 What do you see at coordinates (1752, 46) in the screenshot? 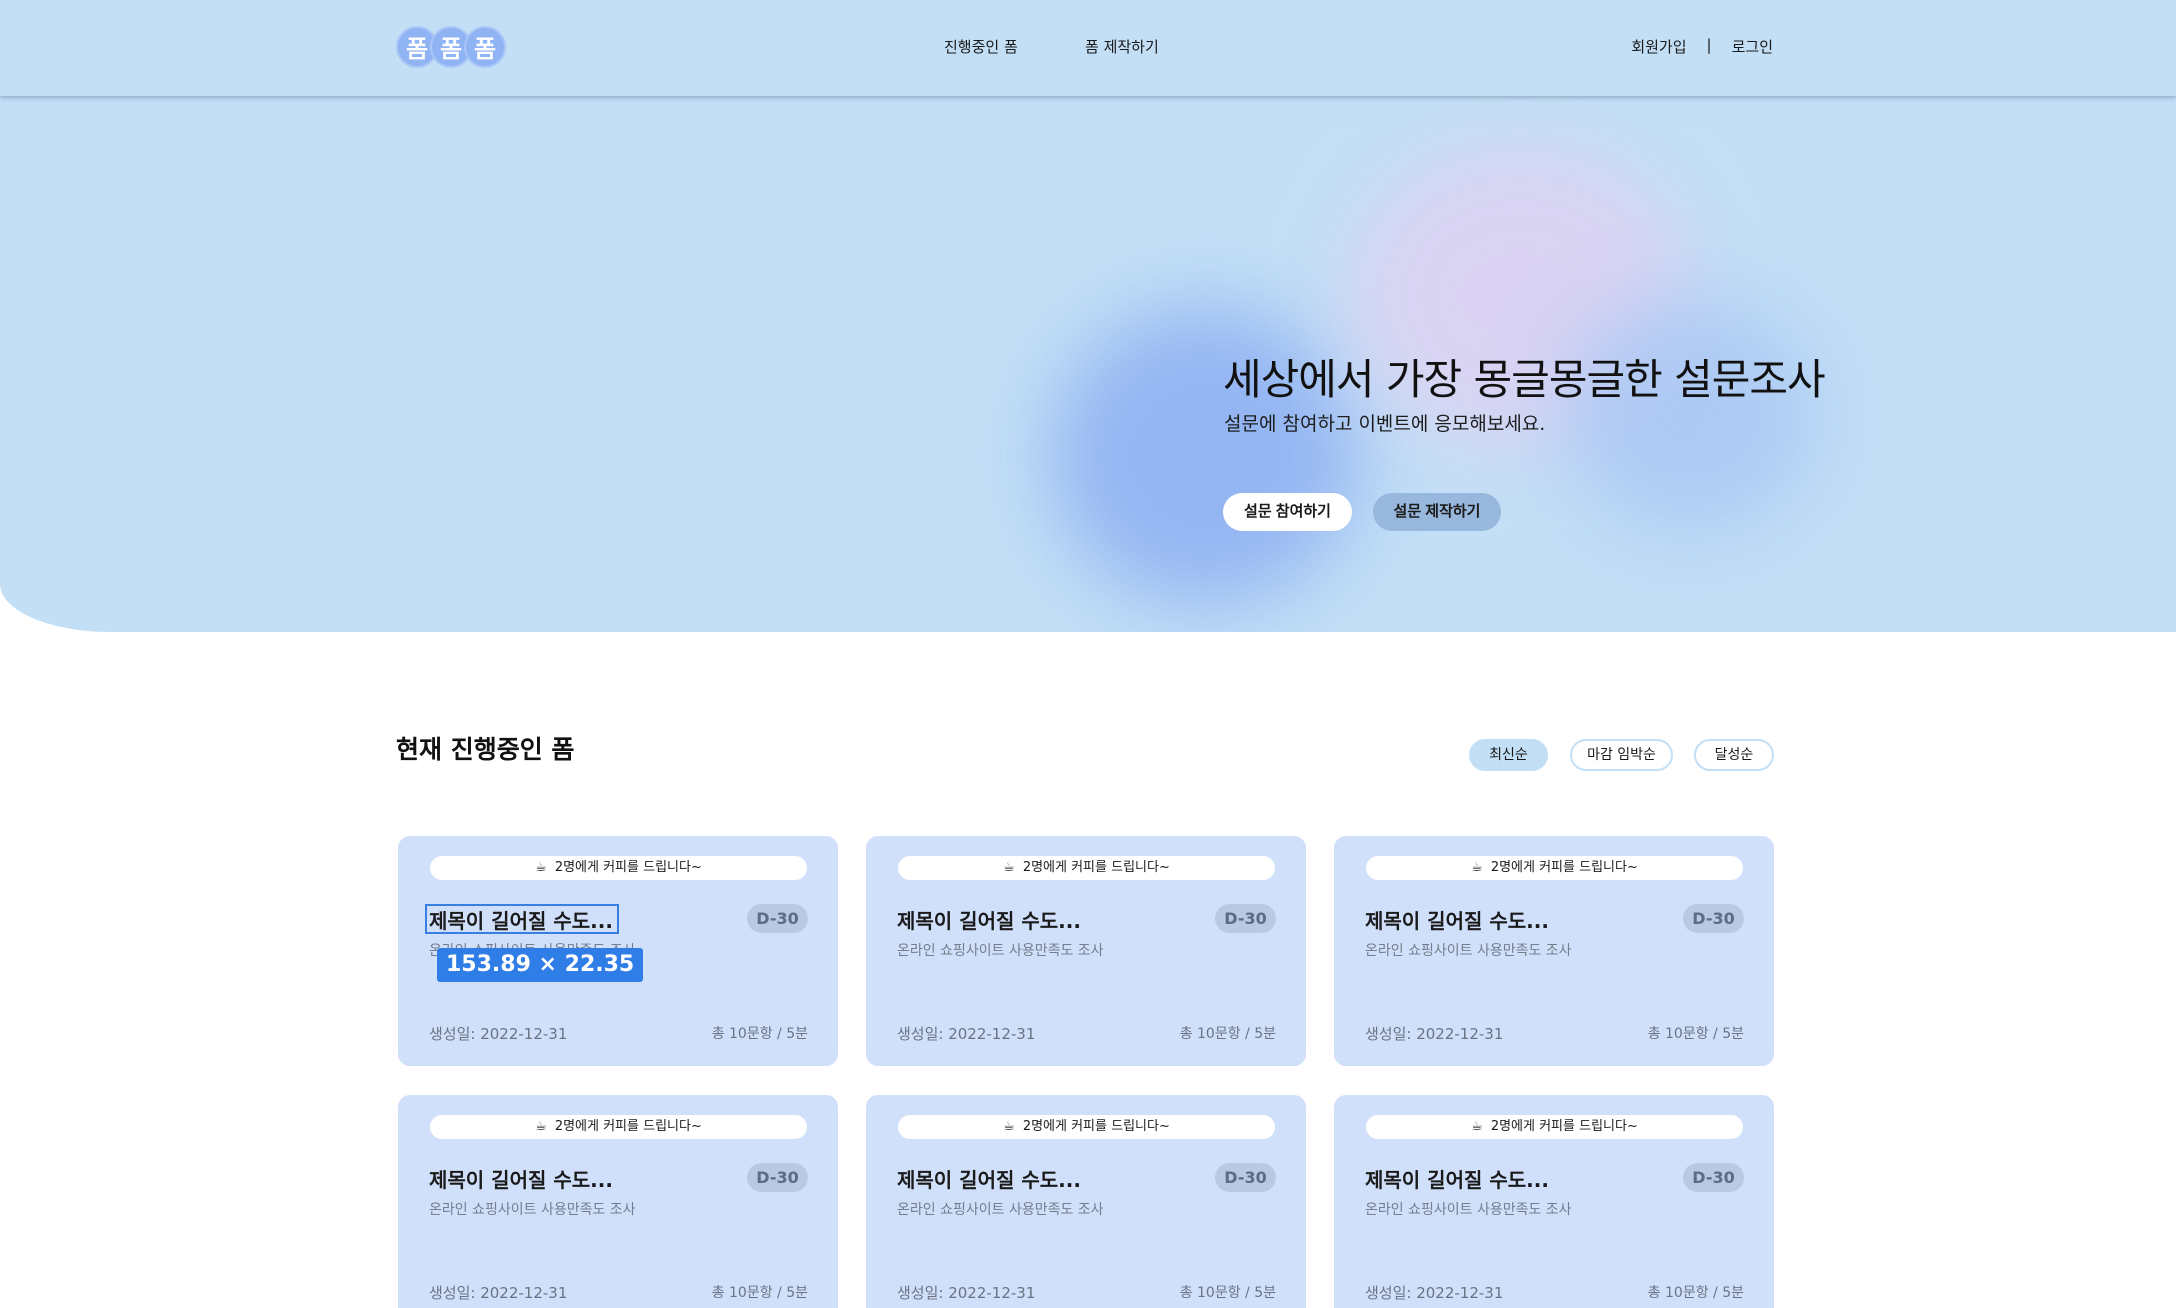
I see `login-link: 로그인` at bounding box center [1752, 46].